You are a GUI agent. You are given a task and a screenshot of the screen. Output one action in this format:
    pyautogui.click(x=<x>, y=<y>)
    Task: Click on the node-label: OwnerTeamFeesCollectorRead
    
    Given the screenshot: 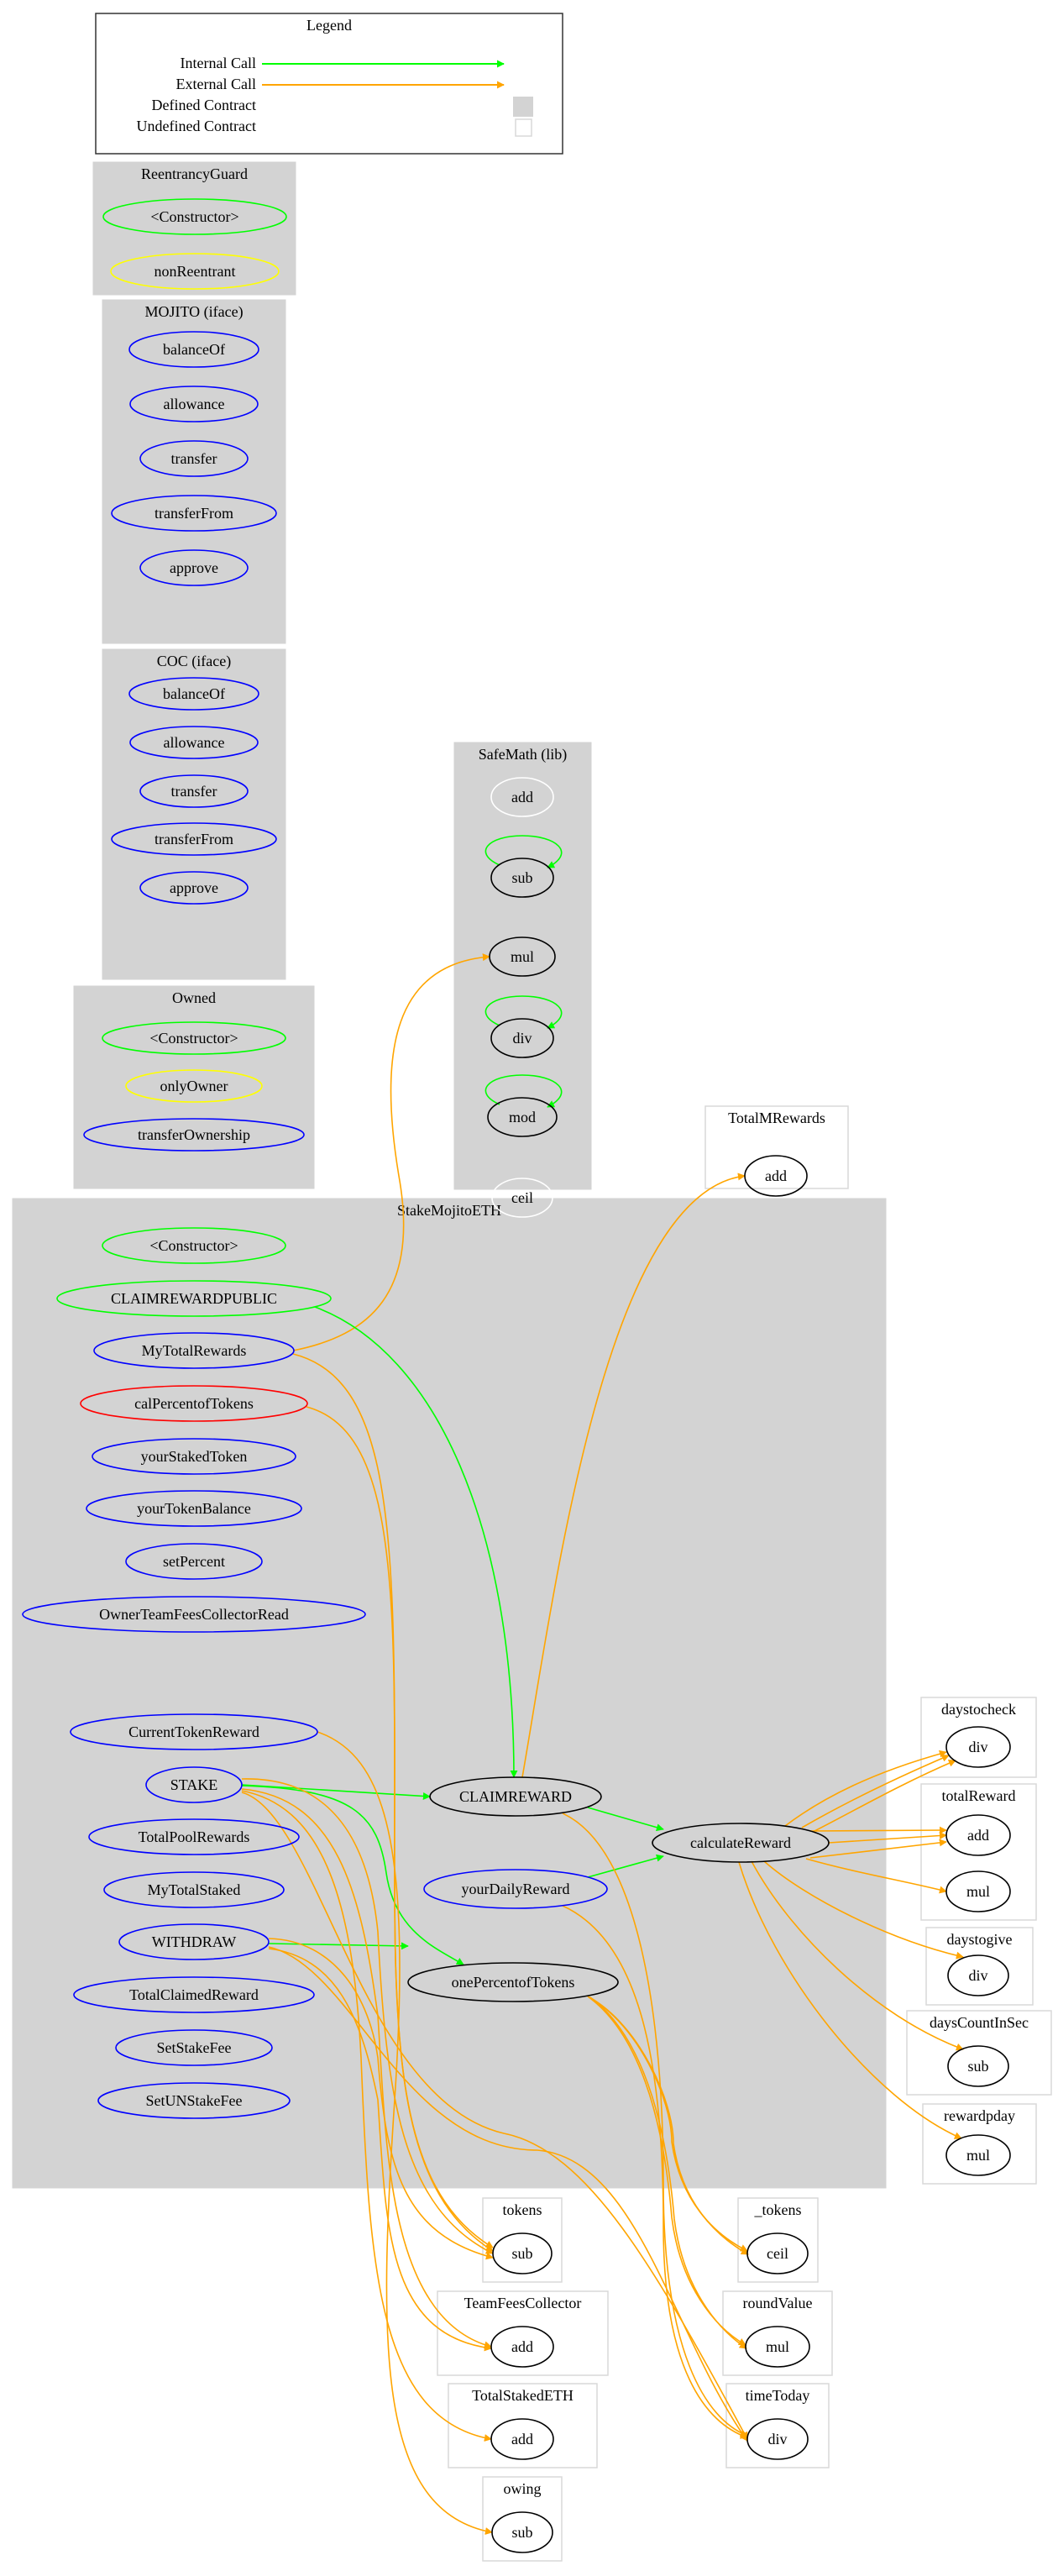 What is the action you would take?
    pyautogui.click(x=194, y=1614)
    